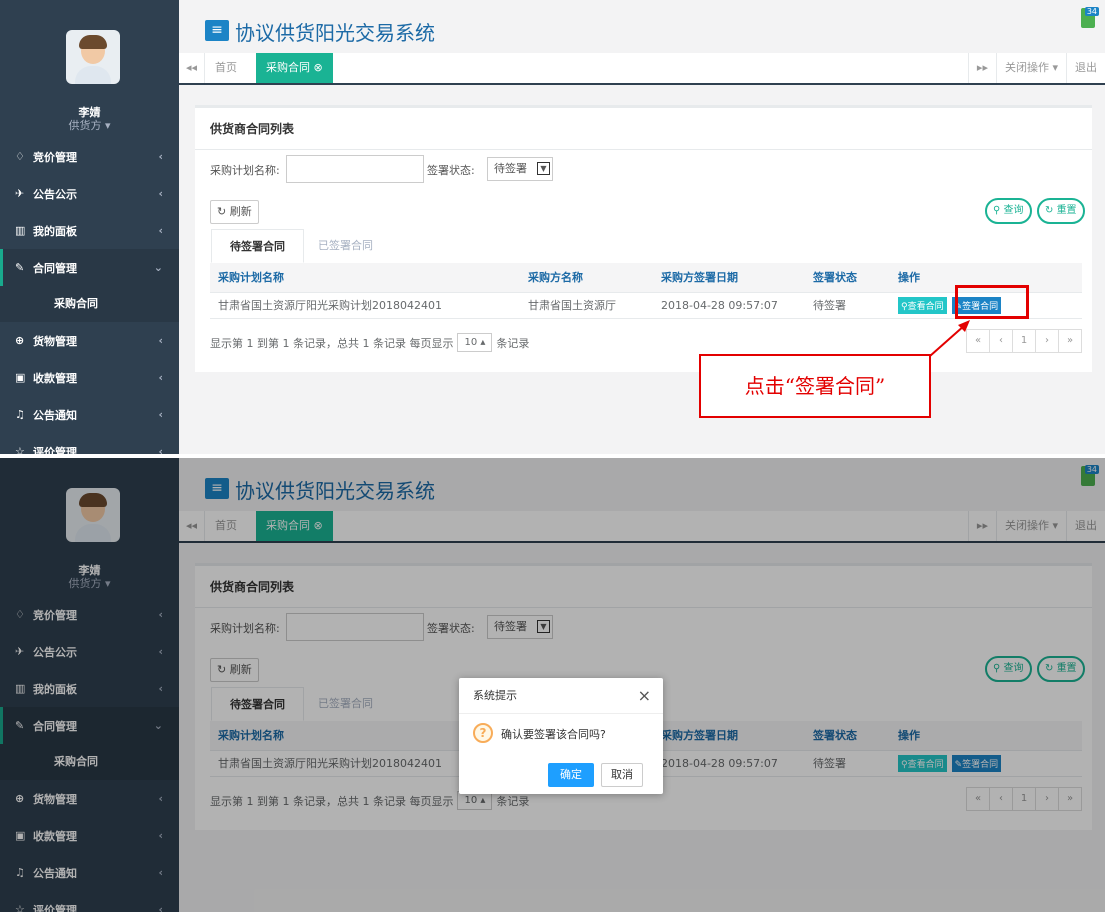  What do you see at coordinates (981, 68) in the screenshot?
I see `scroll-right-icon: ▸▸` at bounding box center [981, 68].